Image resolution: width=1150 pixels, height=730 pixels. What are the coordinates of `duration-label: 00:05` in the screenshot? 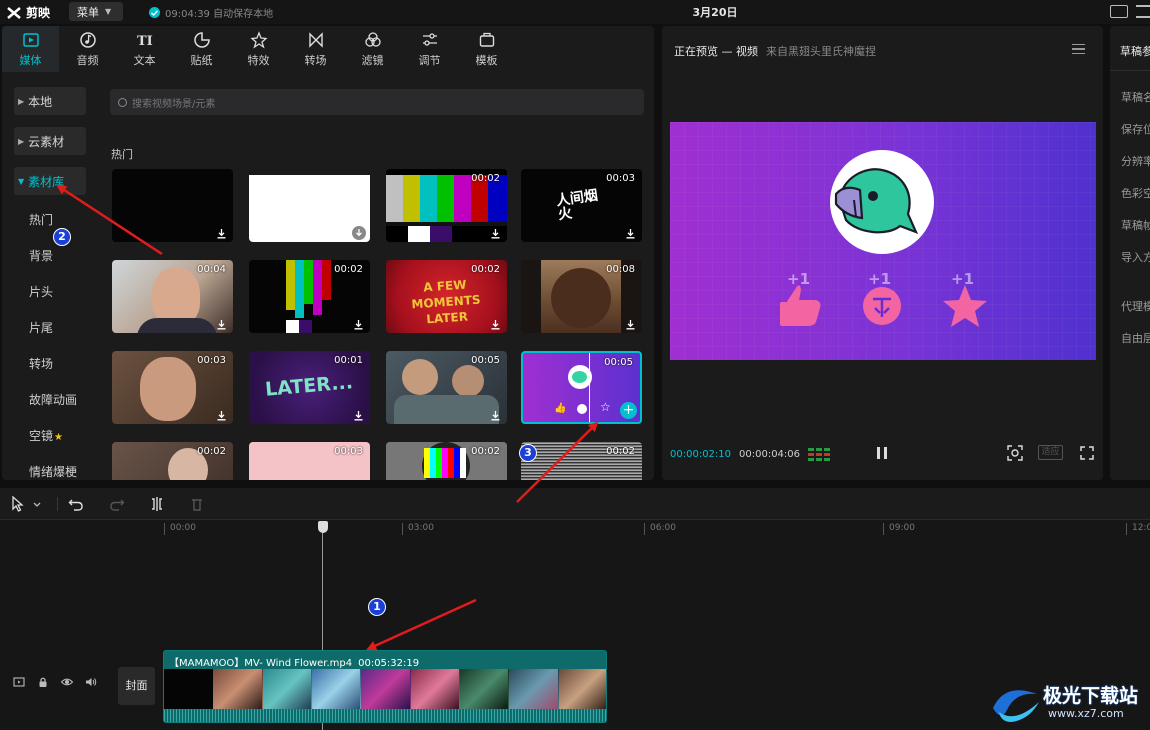 It's located at (485, 360).